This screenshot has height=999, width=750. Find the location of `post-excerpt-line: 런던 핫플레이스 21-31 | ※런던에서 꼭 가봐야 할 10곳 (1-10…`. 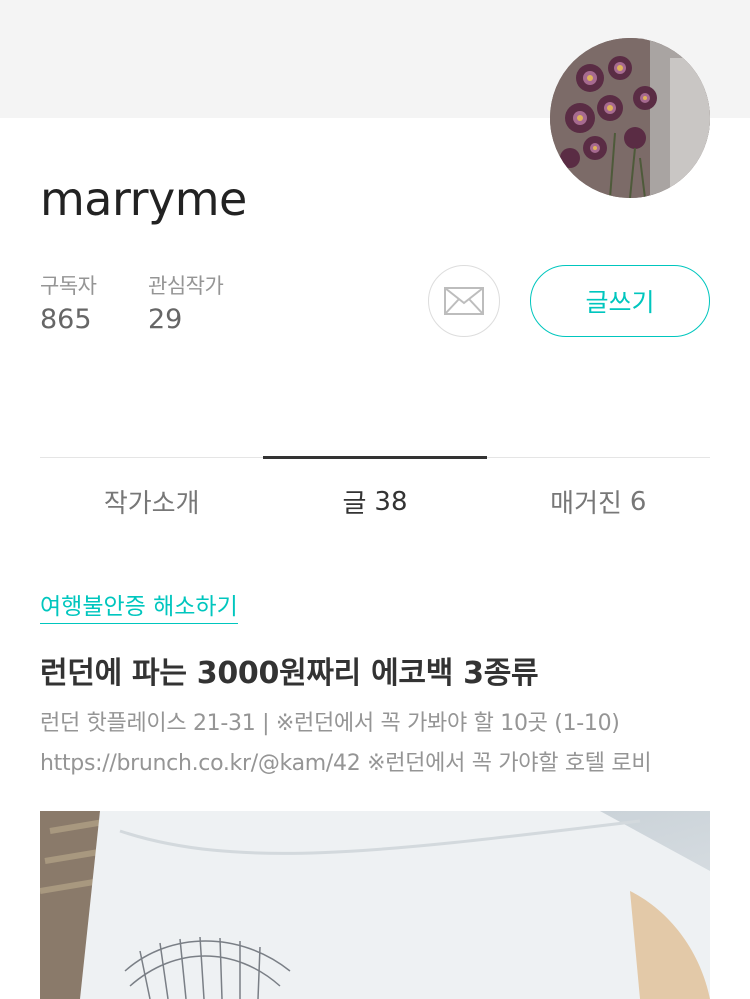

post-excerpt-line: 런던 핫플레이스 21-31 | ※런던에서 꼭 가봐야 할 10곳 (1-10… is located at coordinates (330, 723).